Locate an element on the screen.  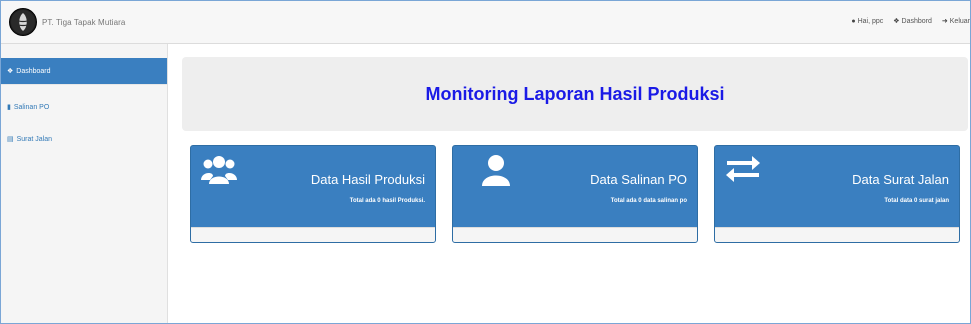
brand: PT. Tiga Tapak Mutiara is located at coordinates (67, 22).